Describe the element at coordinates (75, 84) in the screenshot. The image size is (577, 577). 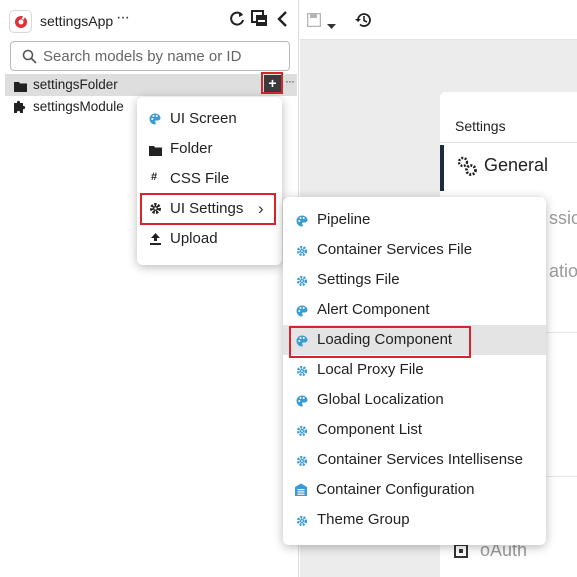
I see `tree-item-label: settingsFolder` at that location.